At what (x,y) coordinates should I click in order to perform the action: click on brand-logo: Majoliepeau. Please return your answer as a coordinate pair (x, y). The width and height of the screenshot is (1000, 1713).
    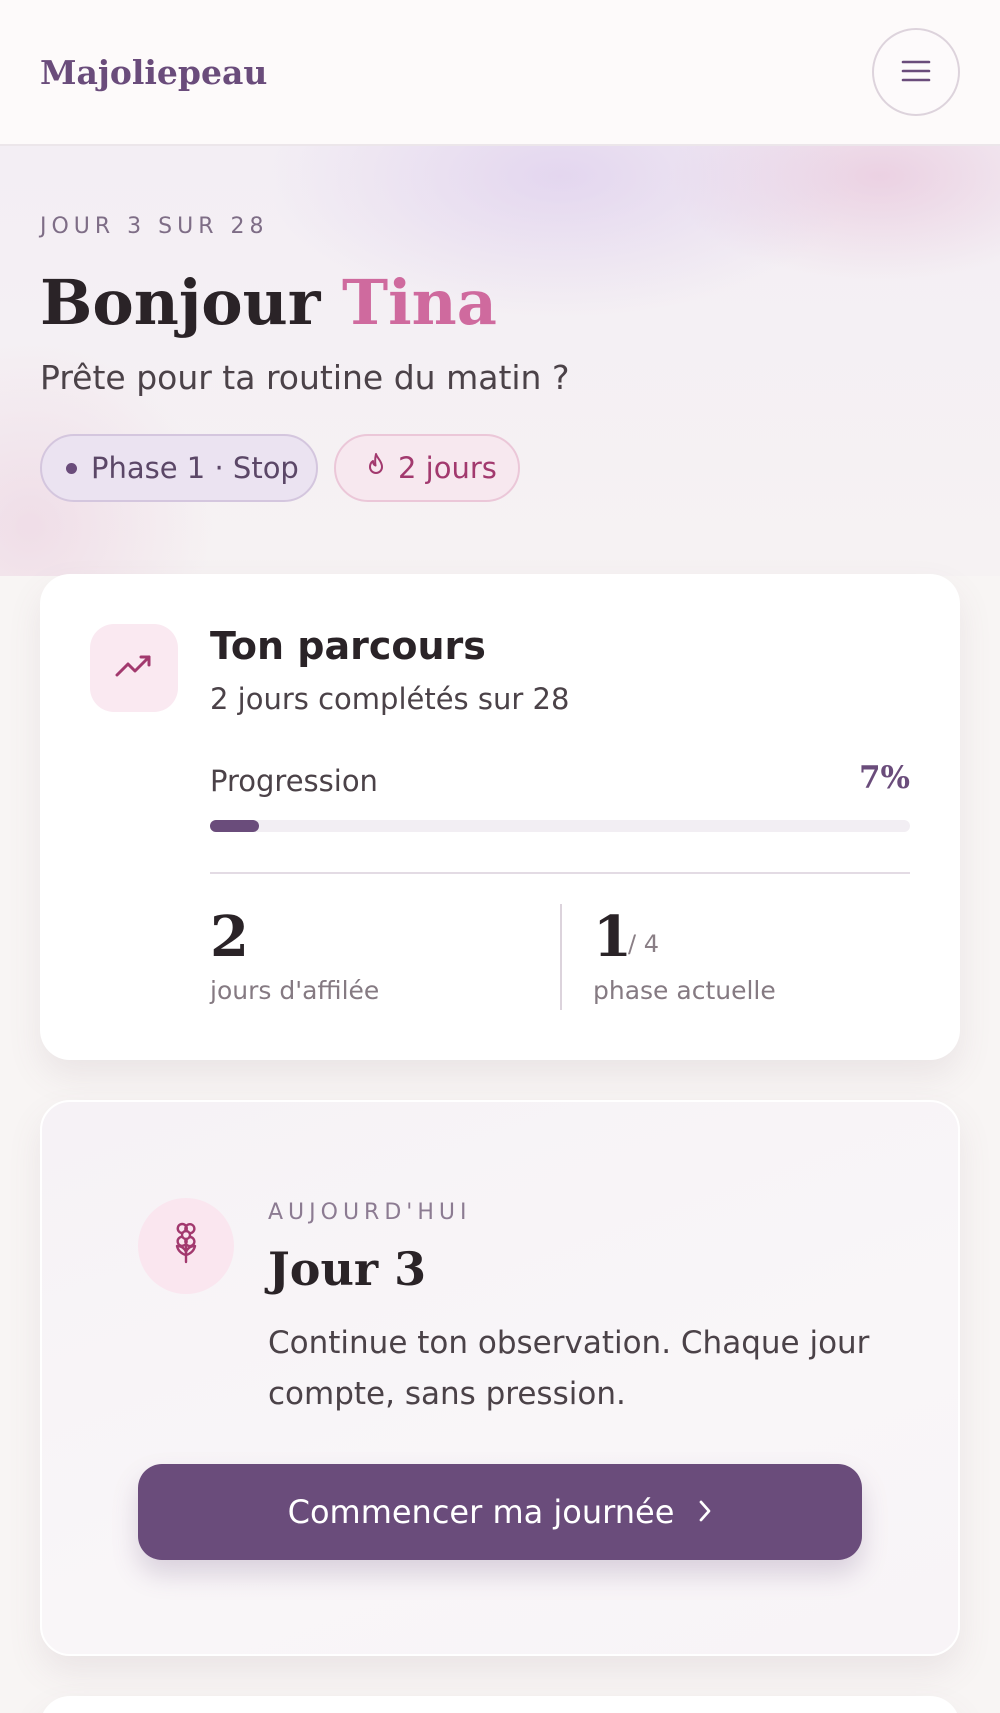
    Looking at the image, I should click on (153, 72).